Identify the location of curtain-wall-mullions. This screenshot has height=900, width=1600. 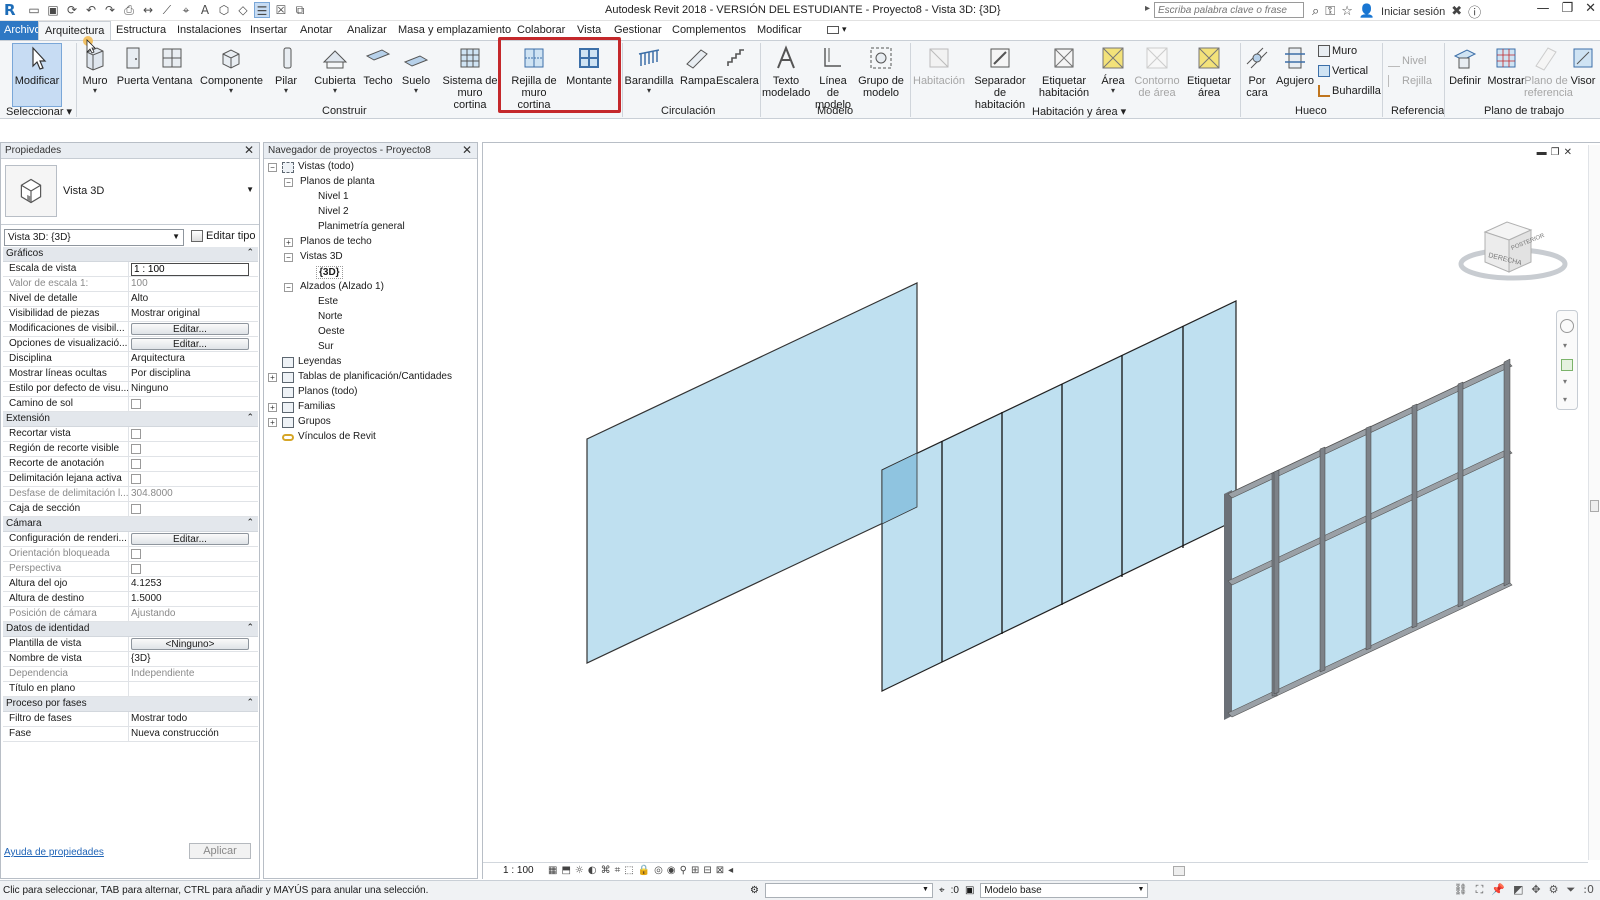
(1368, 539).